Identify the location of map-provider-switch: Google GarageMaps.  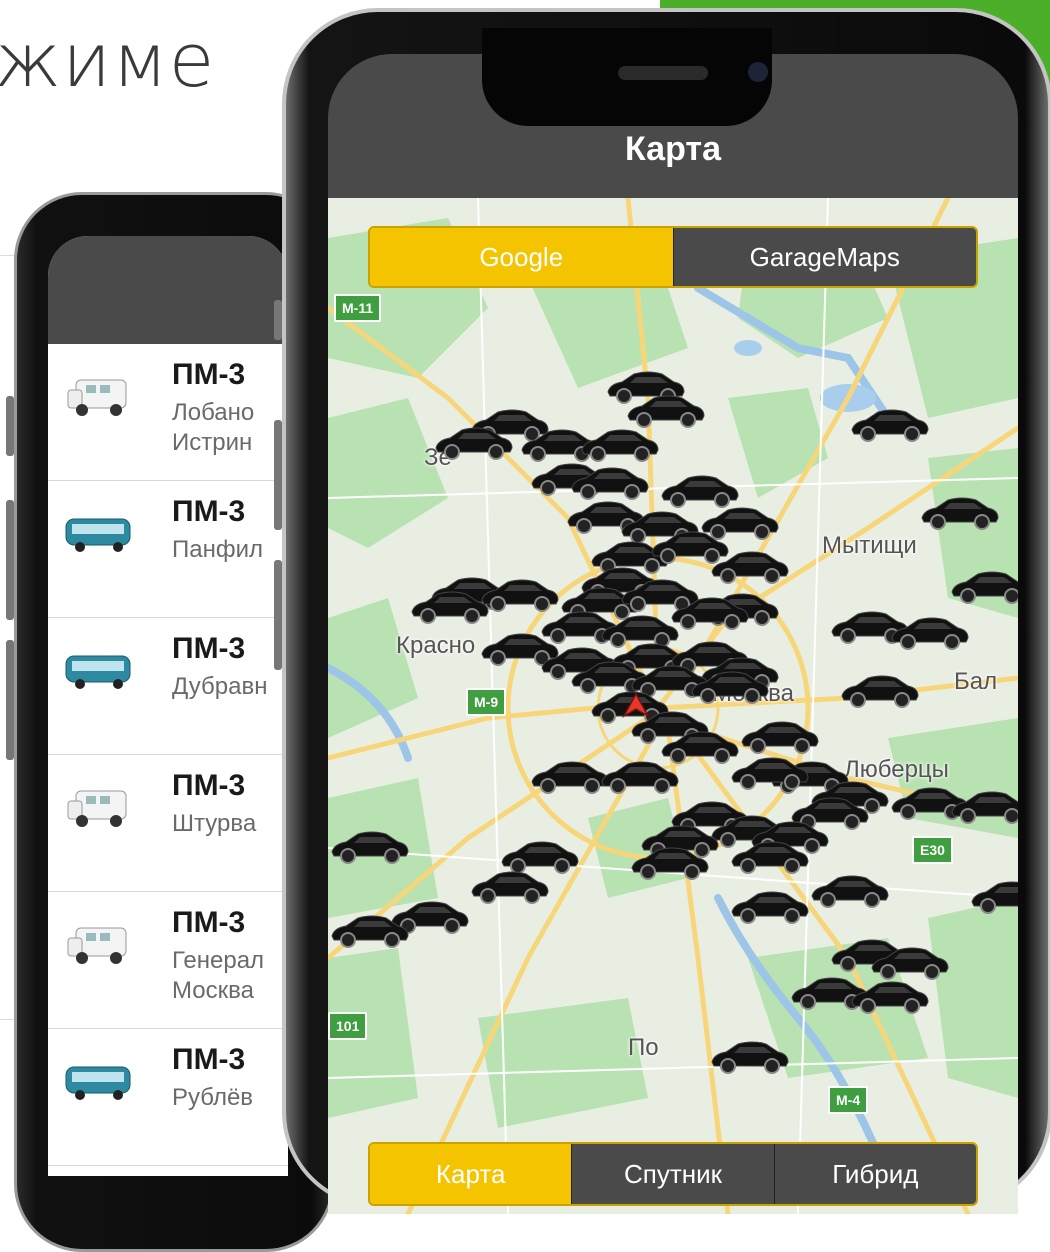
(673, 257).